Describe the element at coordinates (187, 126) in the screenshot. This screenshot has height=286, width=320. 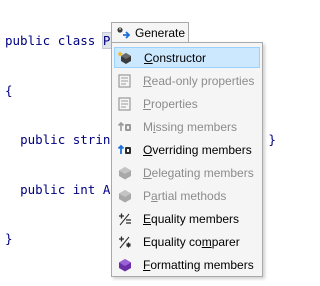
I see `menu-item-missing-members: Missing members` at that location.